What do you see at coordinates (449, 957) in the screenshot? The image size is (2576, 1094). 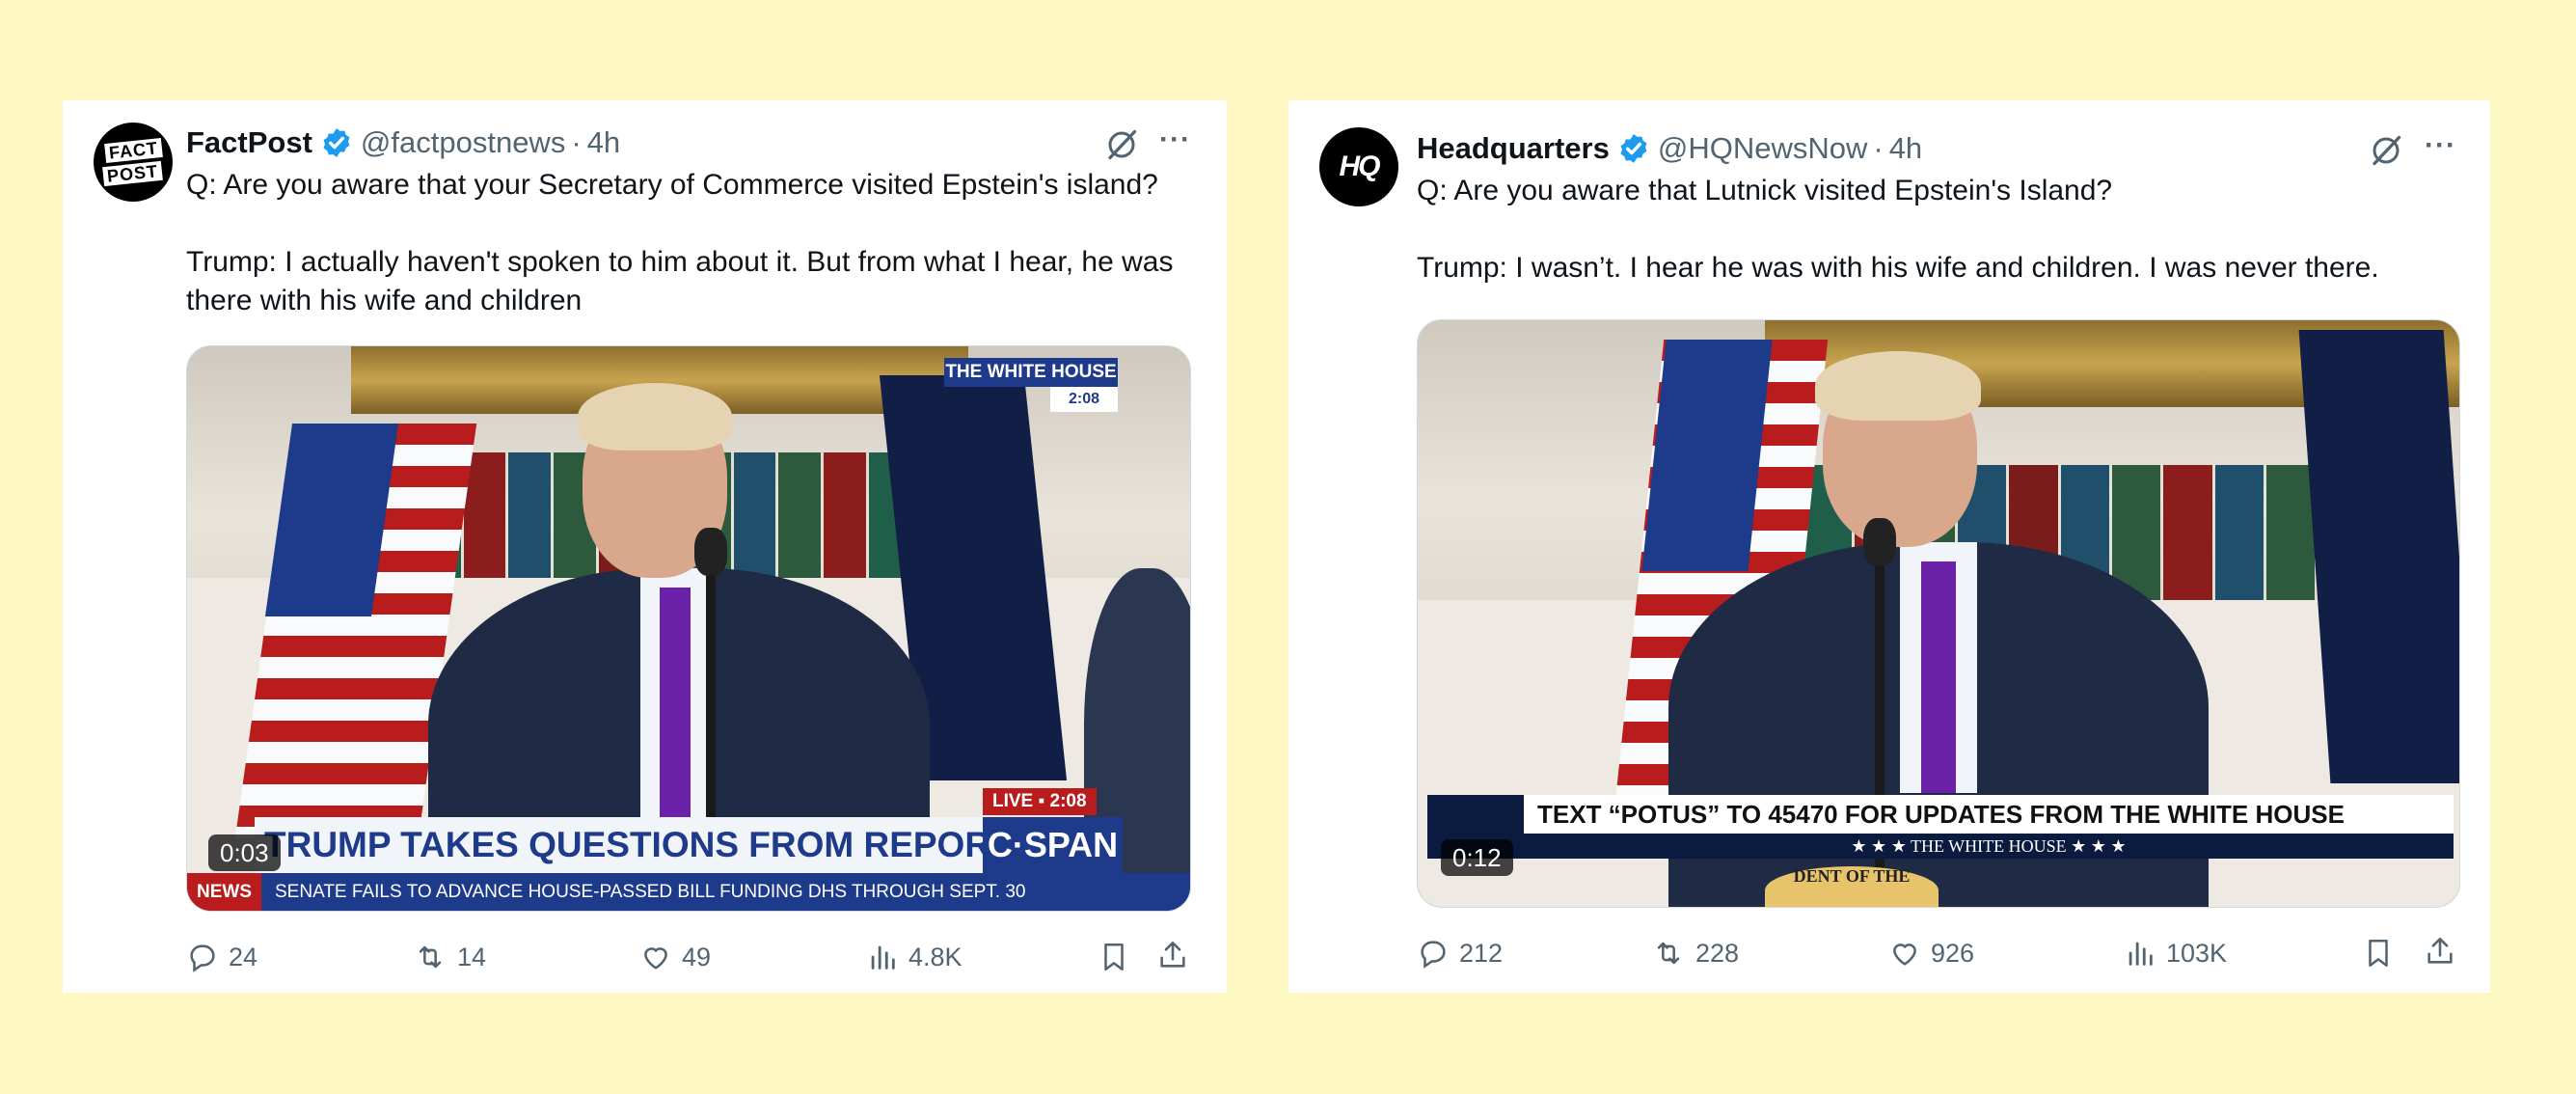 I see `repost-button: 14` at bounding box center [449, 957].